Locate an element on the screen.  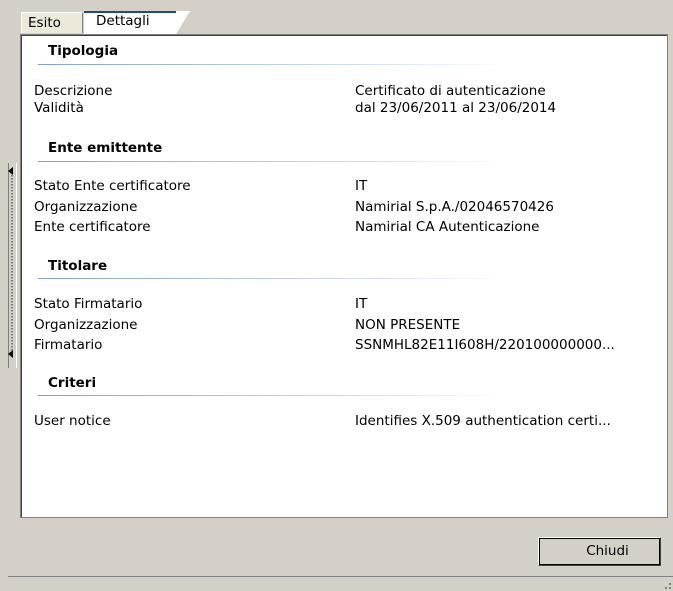
resize-grip-icon is located at coordinates (666, 584).